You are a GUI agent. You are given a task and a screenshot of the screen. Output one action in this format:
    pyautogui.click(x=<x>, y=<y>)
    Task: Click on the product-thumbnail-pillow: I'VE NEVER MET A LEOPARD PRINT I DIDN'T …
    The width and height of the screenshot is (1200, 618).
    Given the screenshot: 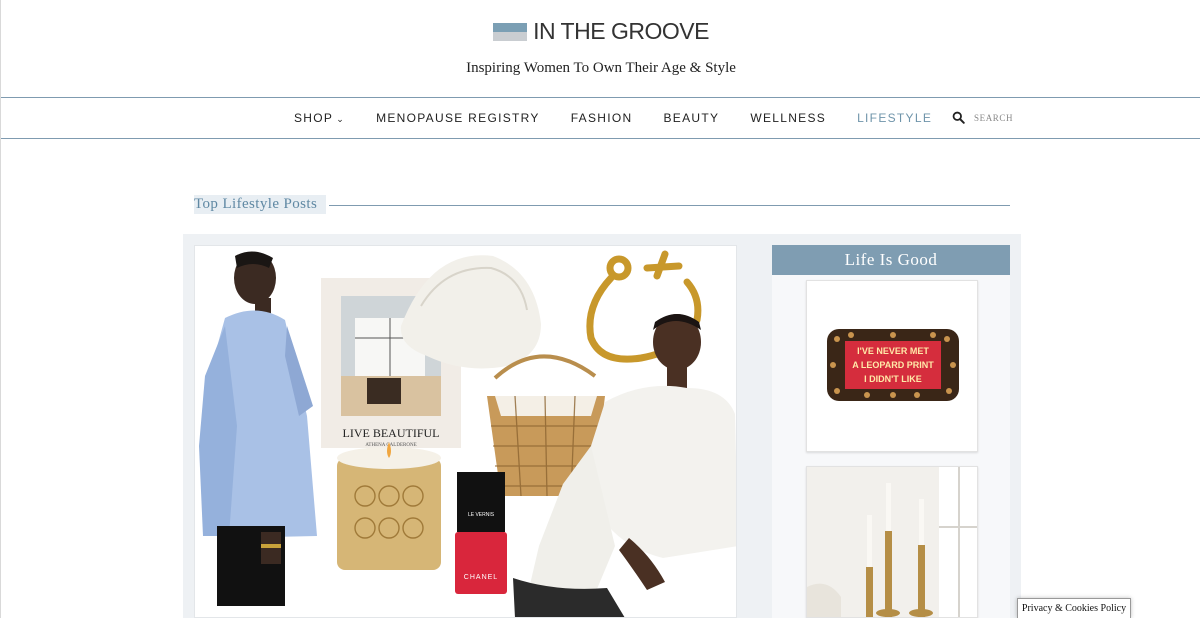 What is the action you would take?
    pyautogui.click(x=892, y=366)
    